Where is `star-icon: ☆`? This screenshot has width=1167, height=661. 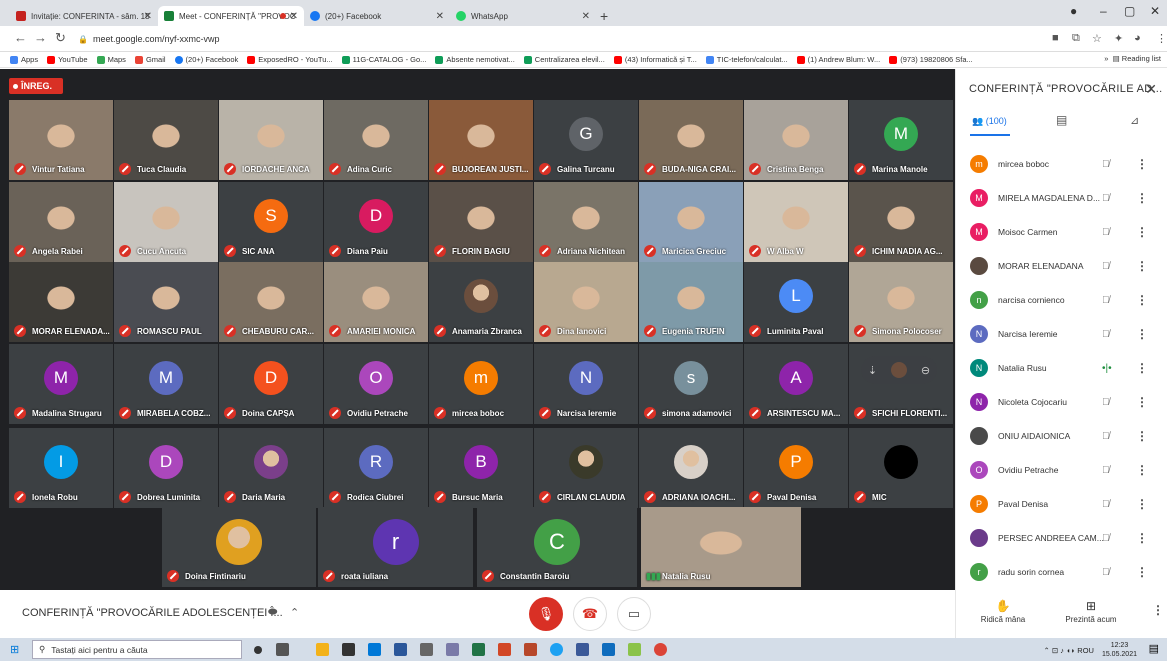 star-icon: ☆ is located at coordinates (1097, 38).